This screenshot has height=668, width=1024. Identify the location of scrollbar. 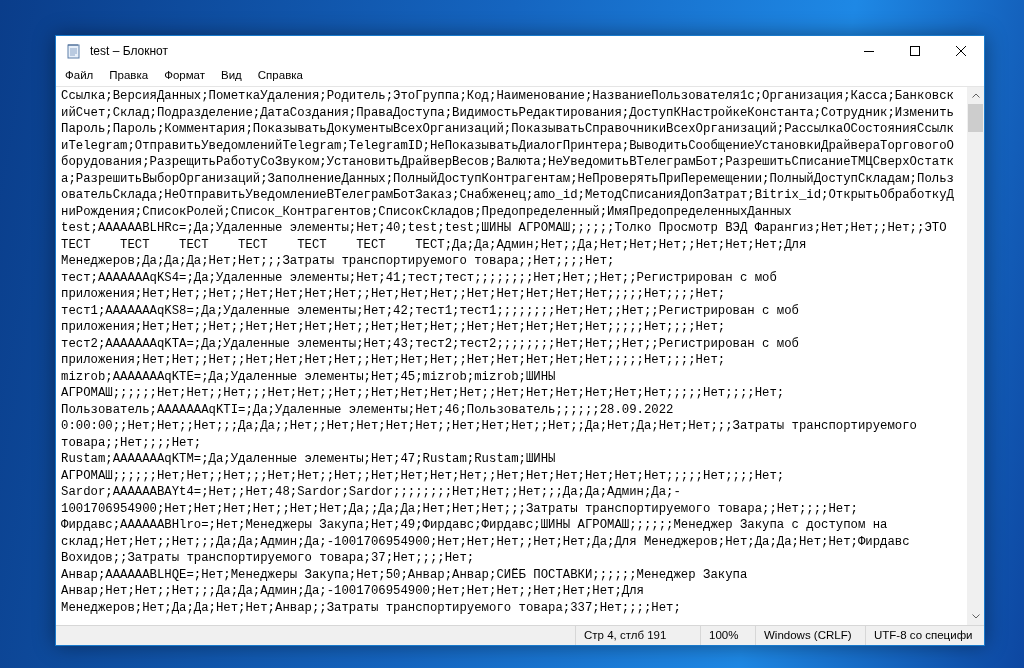
(975, 356).